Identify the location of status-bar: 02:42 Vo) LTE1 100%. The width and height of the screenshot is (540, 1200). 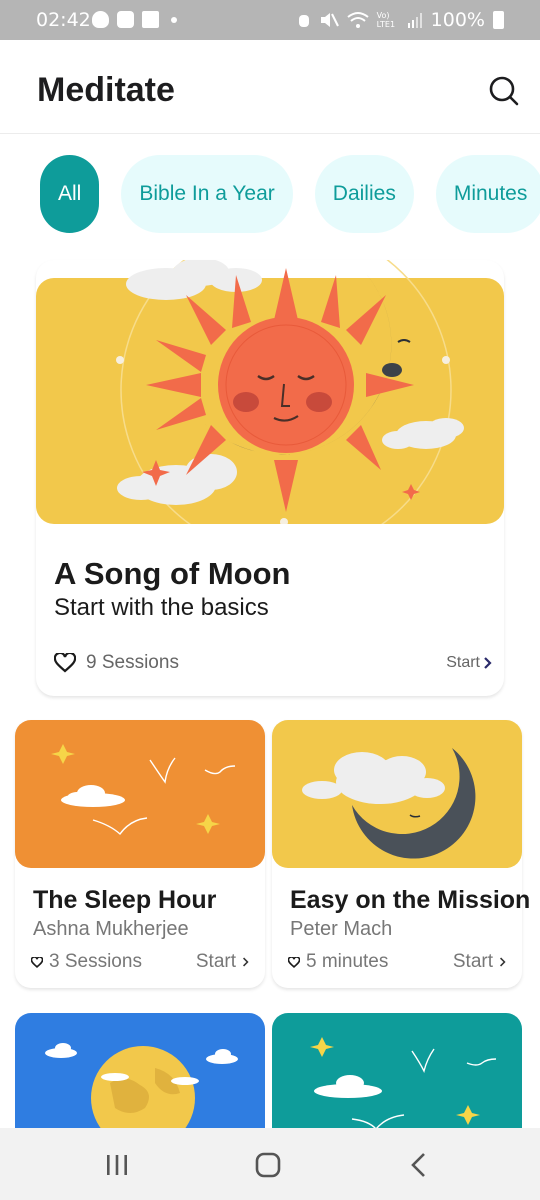
(270, 20).